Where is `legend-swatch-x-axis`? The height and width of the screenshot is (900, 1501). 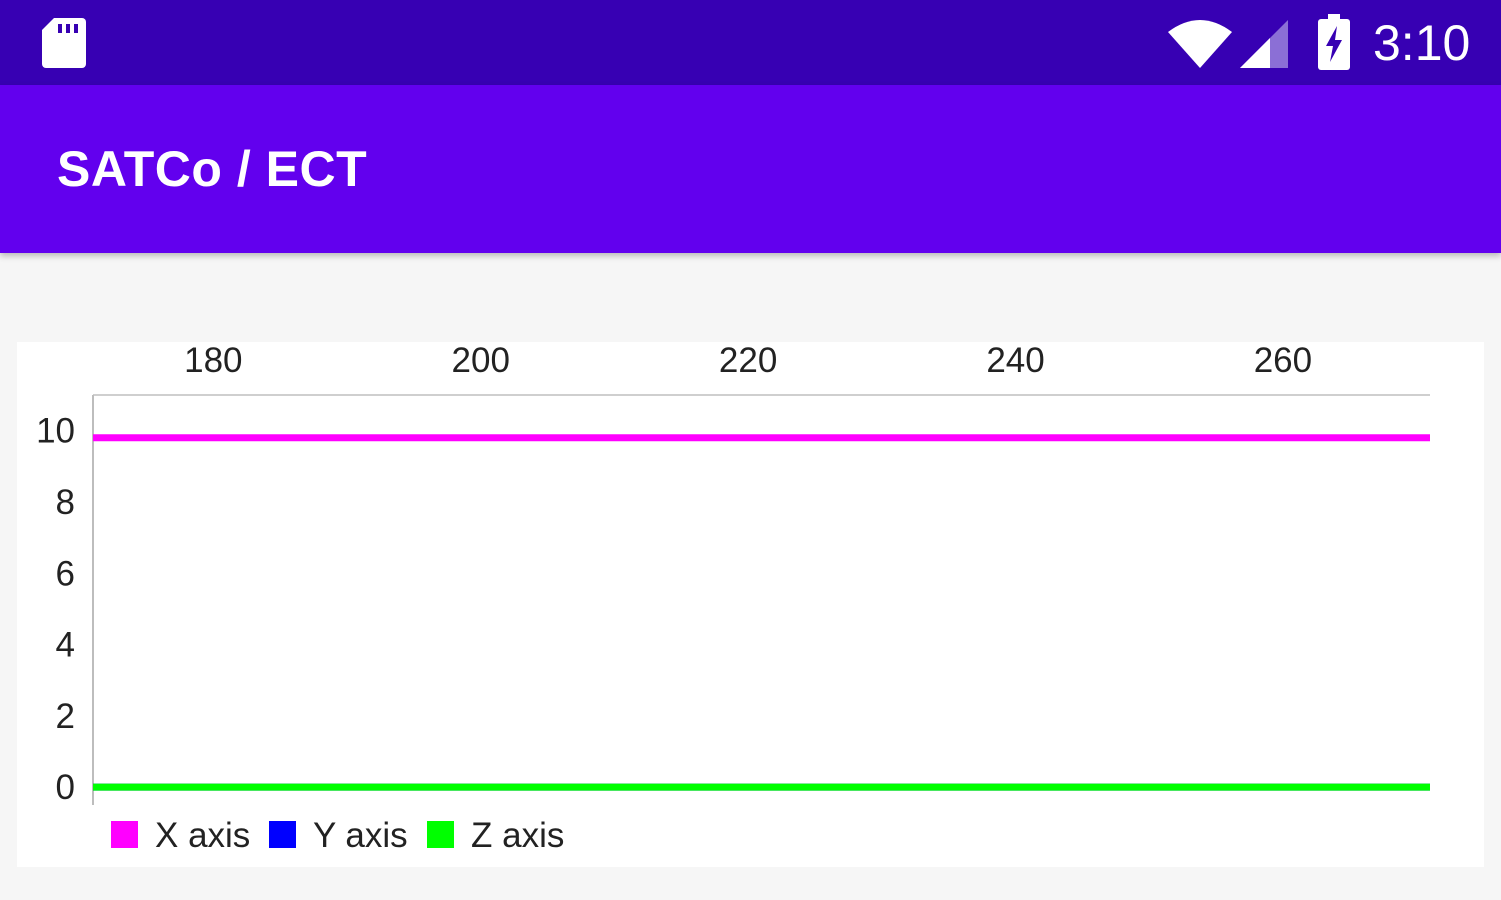 legend-swatch-x-axis is located at coordinates (124, 834).